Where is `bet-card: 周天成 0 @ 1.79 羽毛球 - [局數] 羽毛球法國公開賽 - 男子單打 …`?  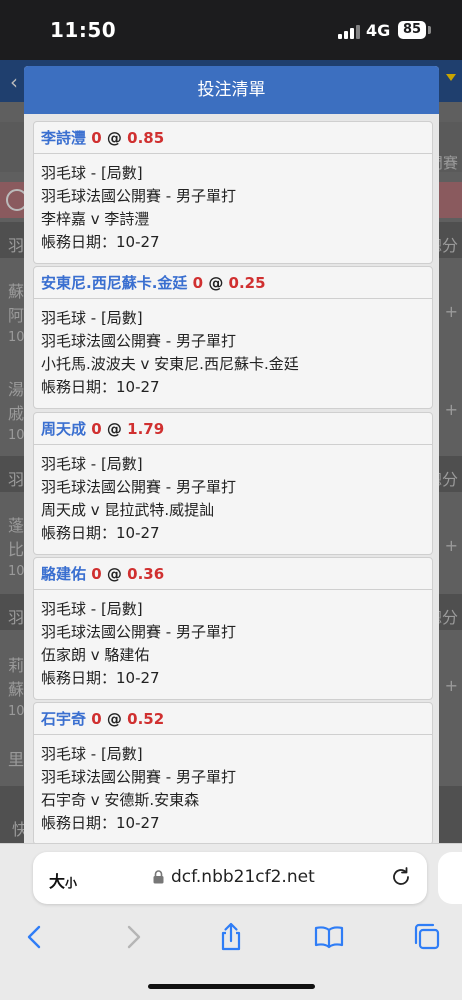
bet-card: 周天成 0 @ 1.79 羽毛球 - [局數] 羽毛球法國公開賽 - 男子單打 … is located at coordinates (233, 483).